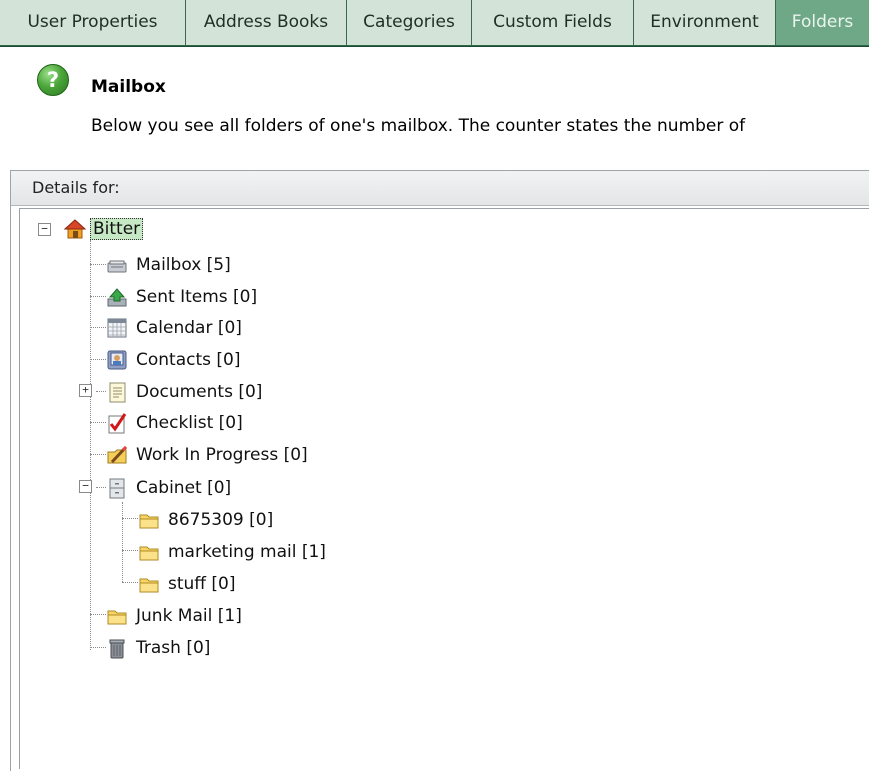  What do you see at coordinates (117, 649) in the screenshot?
I see `trash-icon` at bounding box center [117, 649].